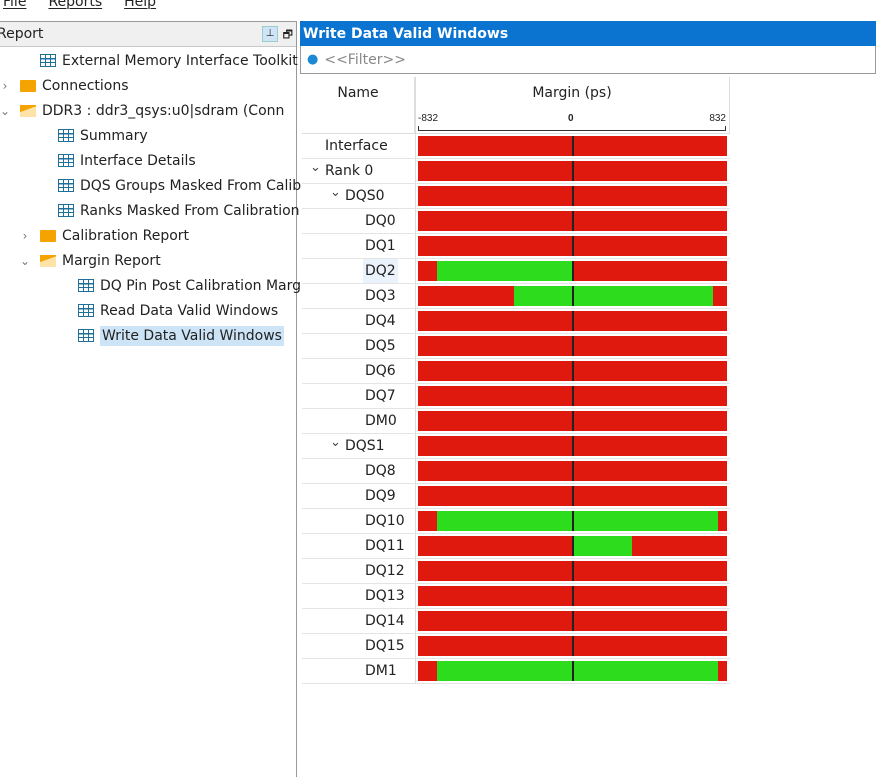  Describe the element at coordinates (516, 296) in the screenshot. I see `table-row: DQ3` at that location.